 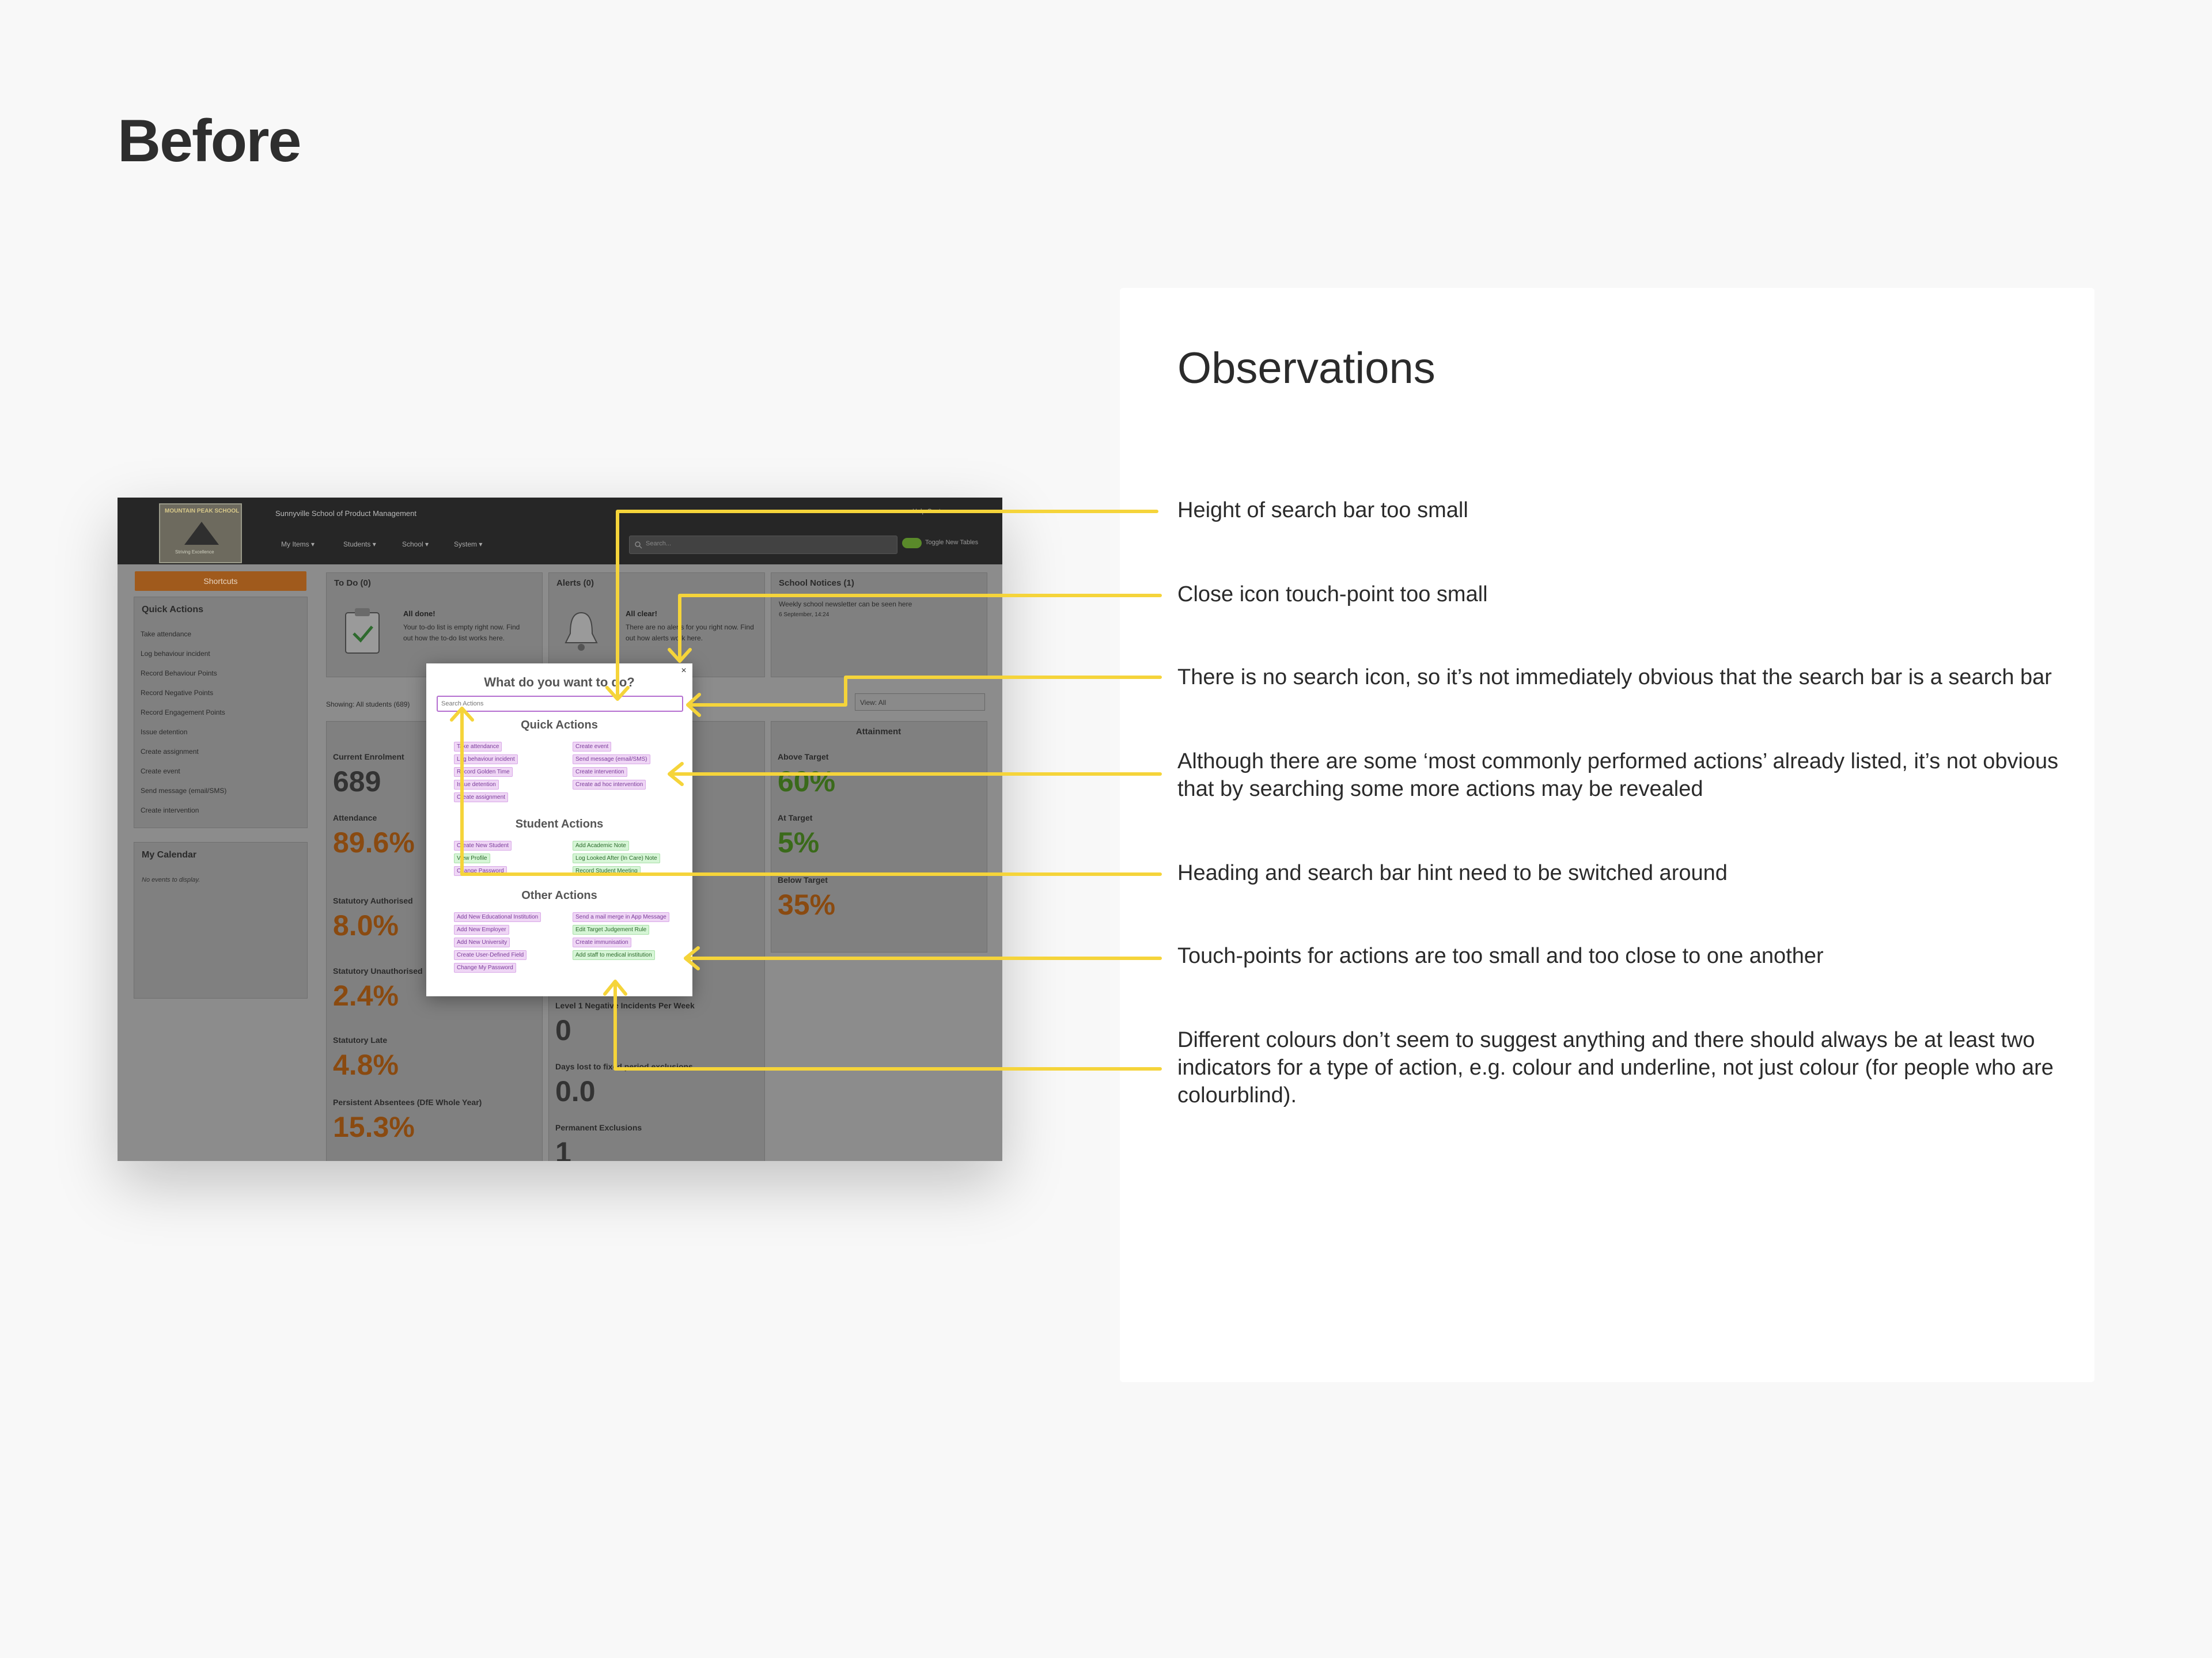 I want to click on stat-value: 5%, so click(x=799, y=842).